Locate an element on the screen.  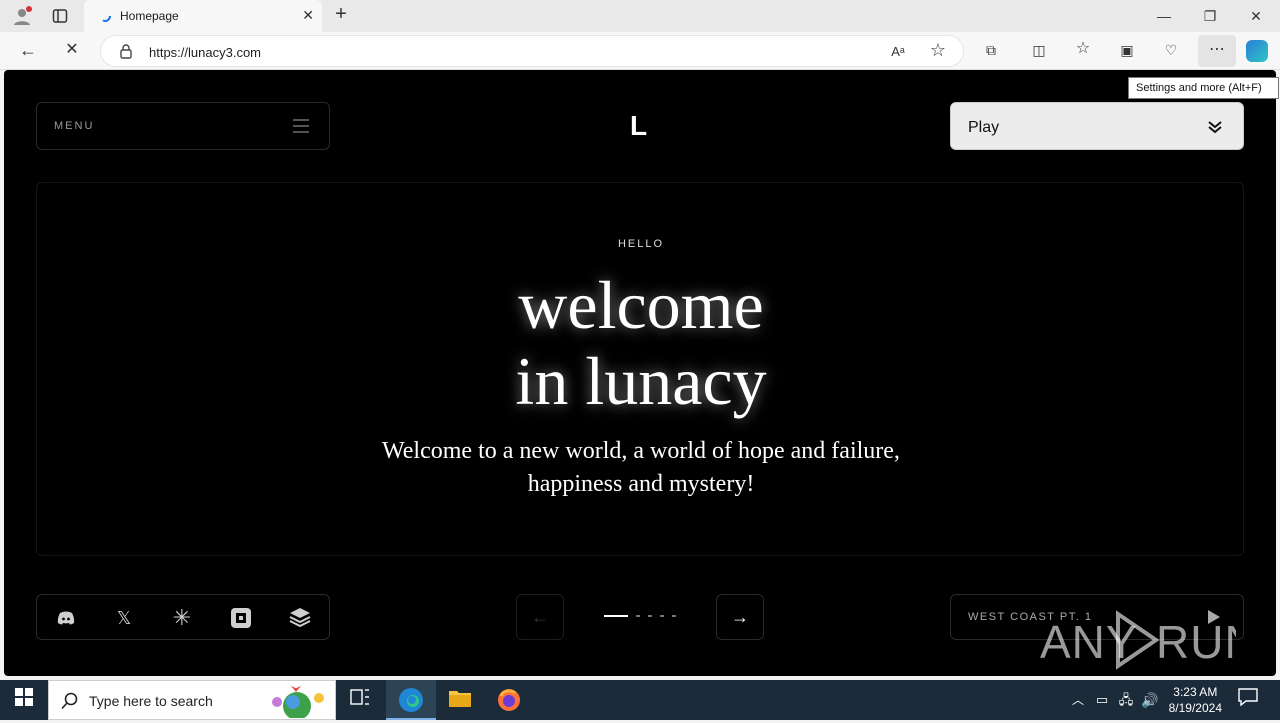
search-icon is located at coordinates (70, 701).